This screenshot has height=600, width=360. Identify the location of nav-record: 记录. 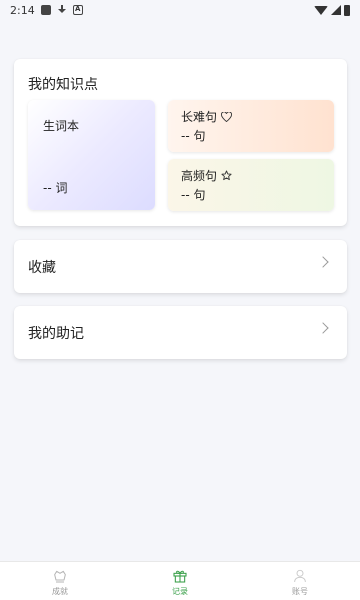
(180, 581).